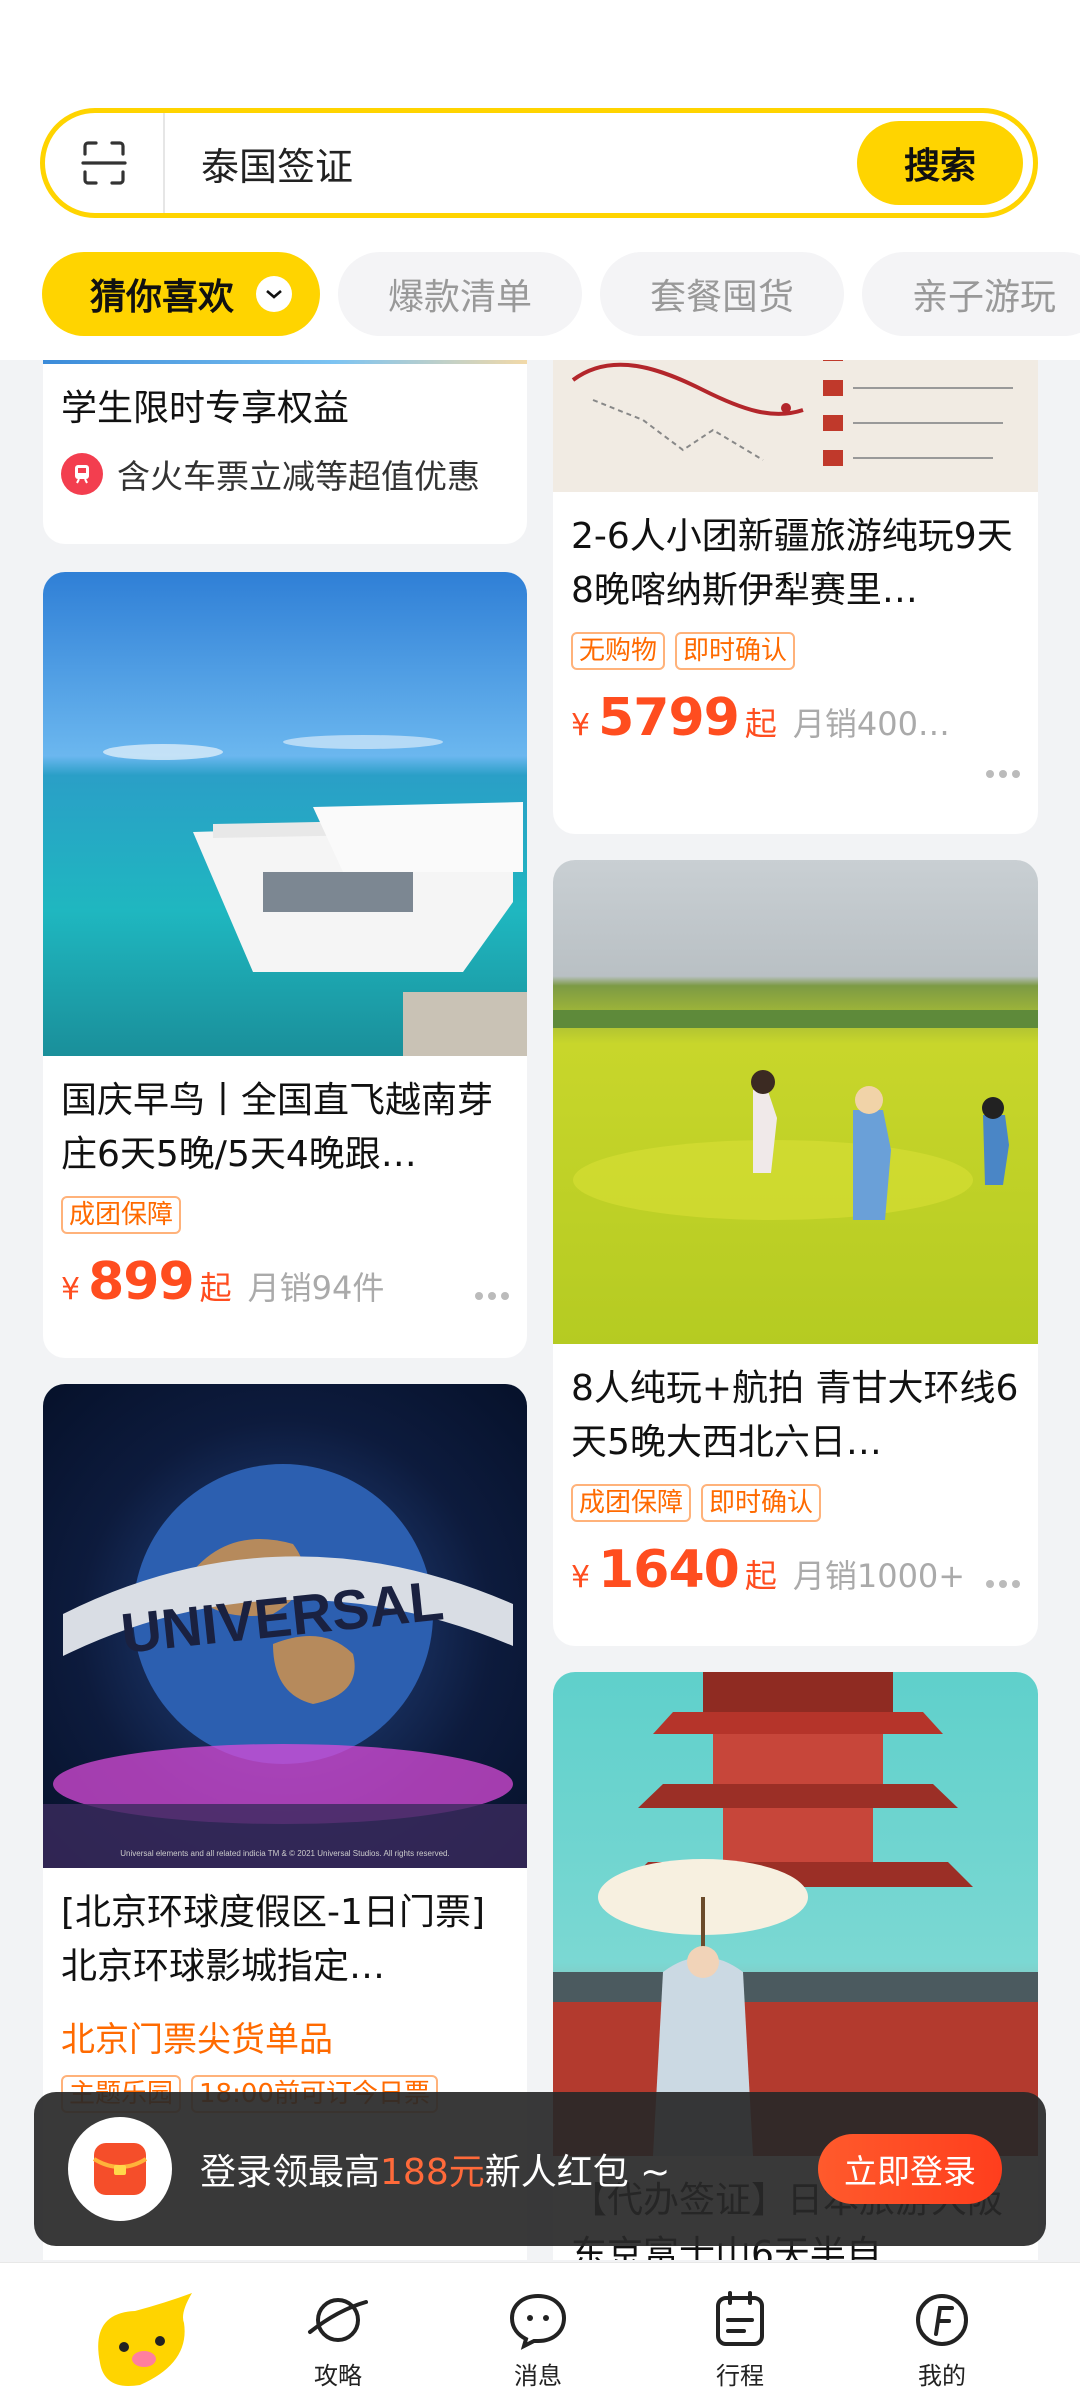 This screenshot has width=1080, height=2400. What do you see at coordinates (285, 814) in the screenshot?
I see `boat-sea-image` at bounding box center [285, 814].